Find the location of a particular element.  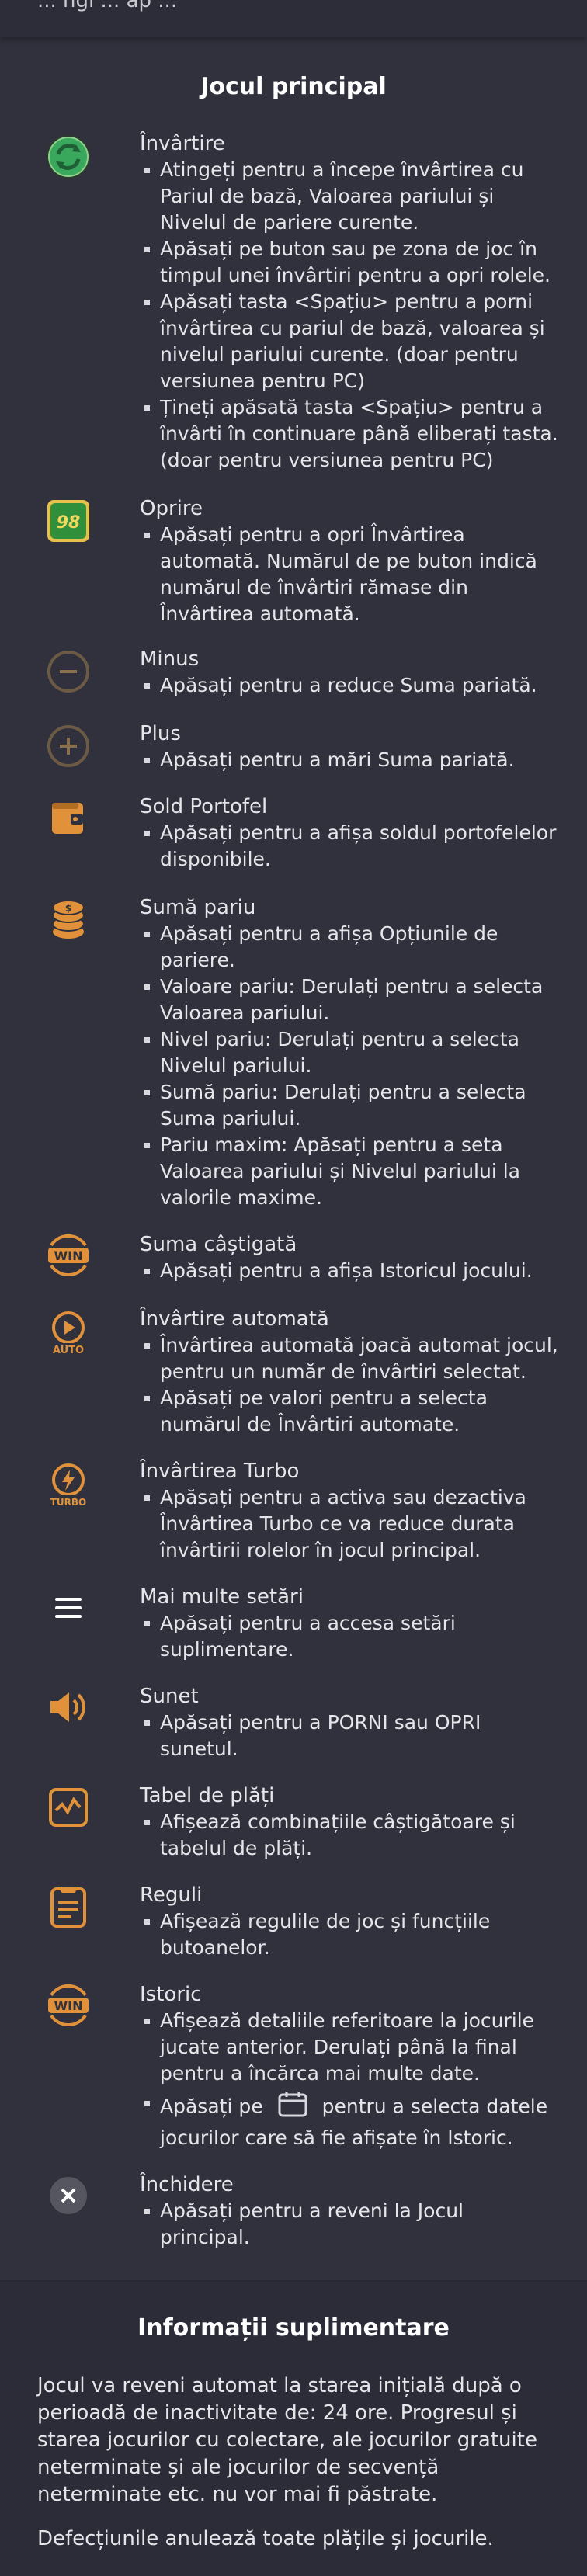

help-item-title: Tabel de plăți is located at coordinates (207, 1795).